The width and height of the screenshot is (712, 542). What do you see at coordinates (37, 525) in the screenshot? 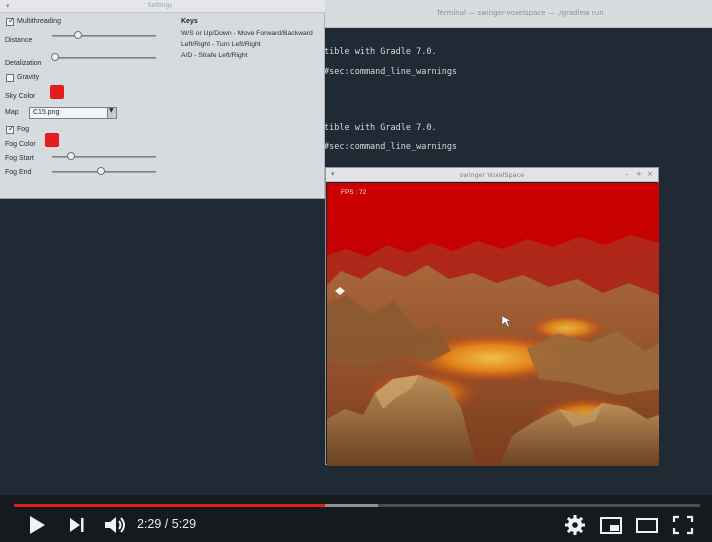
I see `play-icon` at bounding box center [37, 525].